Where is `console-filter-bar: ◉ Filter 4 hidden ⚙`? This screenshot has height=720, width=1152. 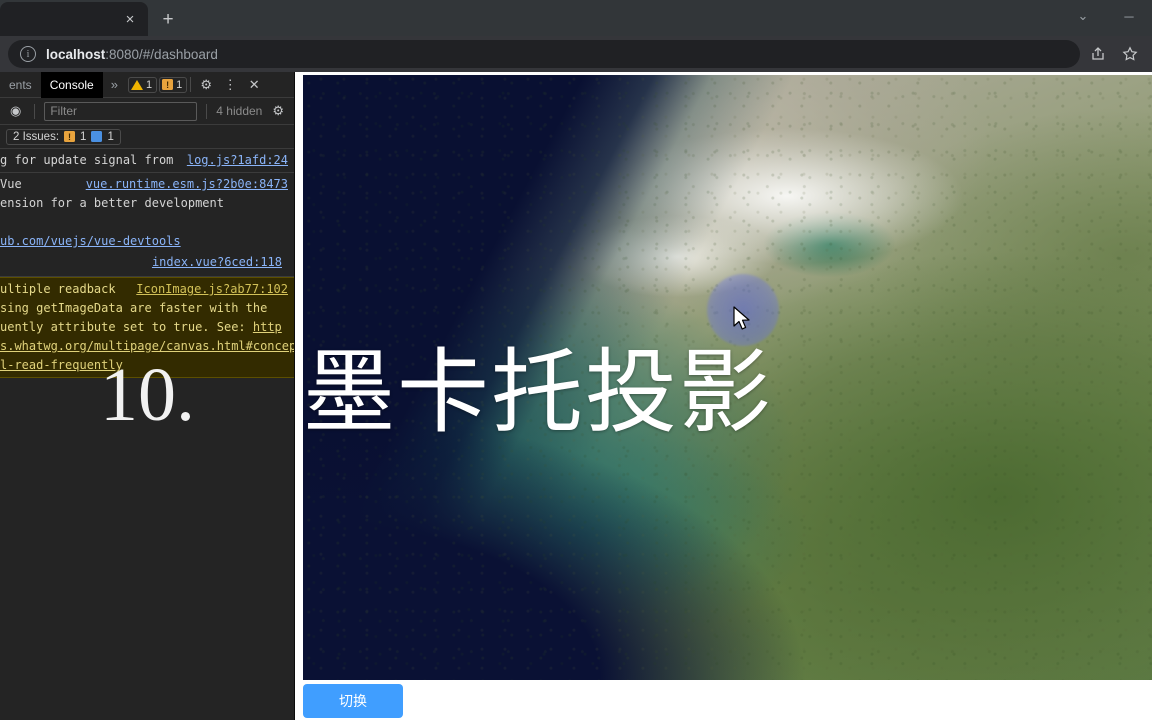
console-filter-bar: ◉ Filter 4 hidden ⚙ is located at coordinates (147, 111).